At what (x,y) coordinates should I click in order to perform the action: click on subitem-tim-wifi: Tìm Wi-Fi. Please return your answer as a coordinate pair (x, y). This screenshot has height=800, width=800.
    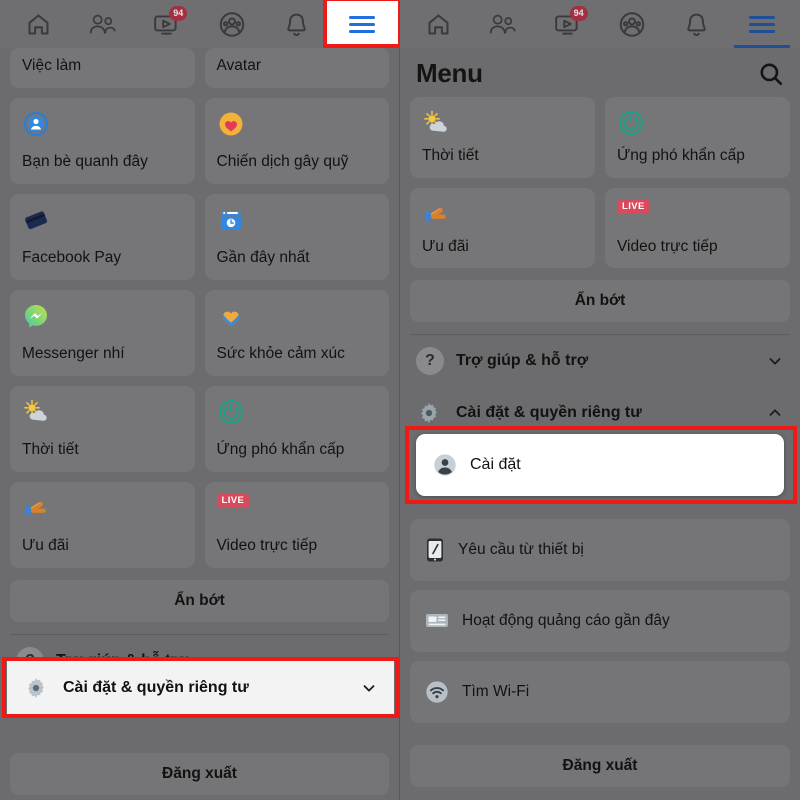
    Looking at the image, I should click on (600, 692).